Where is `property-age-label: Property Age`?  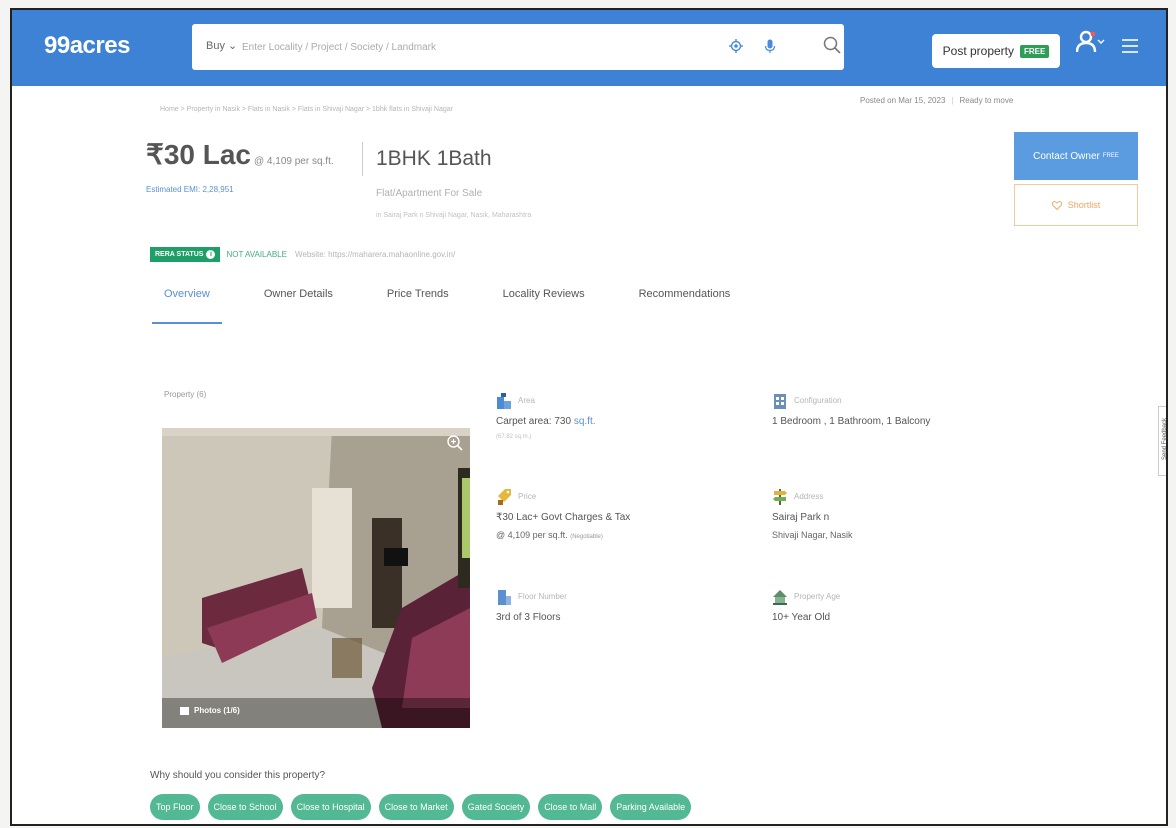
property-age-label: Property Age is located at coordinates (817, 596).